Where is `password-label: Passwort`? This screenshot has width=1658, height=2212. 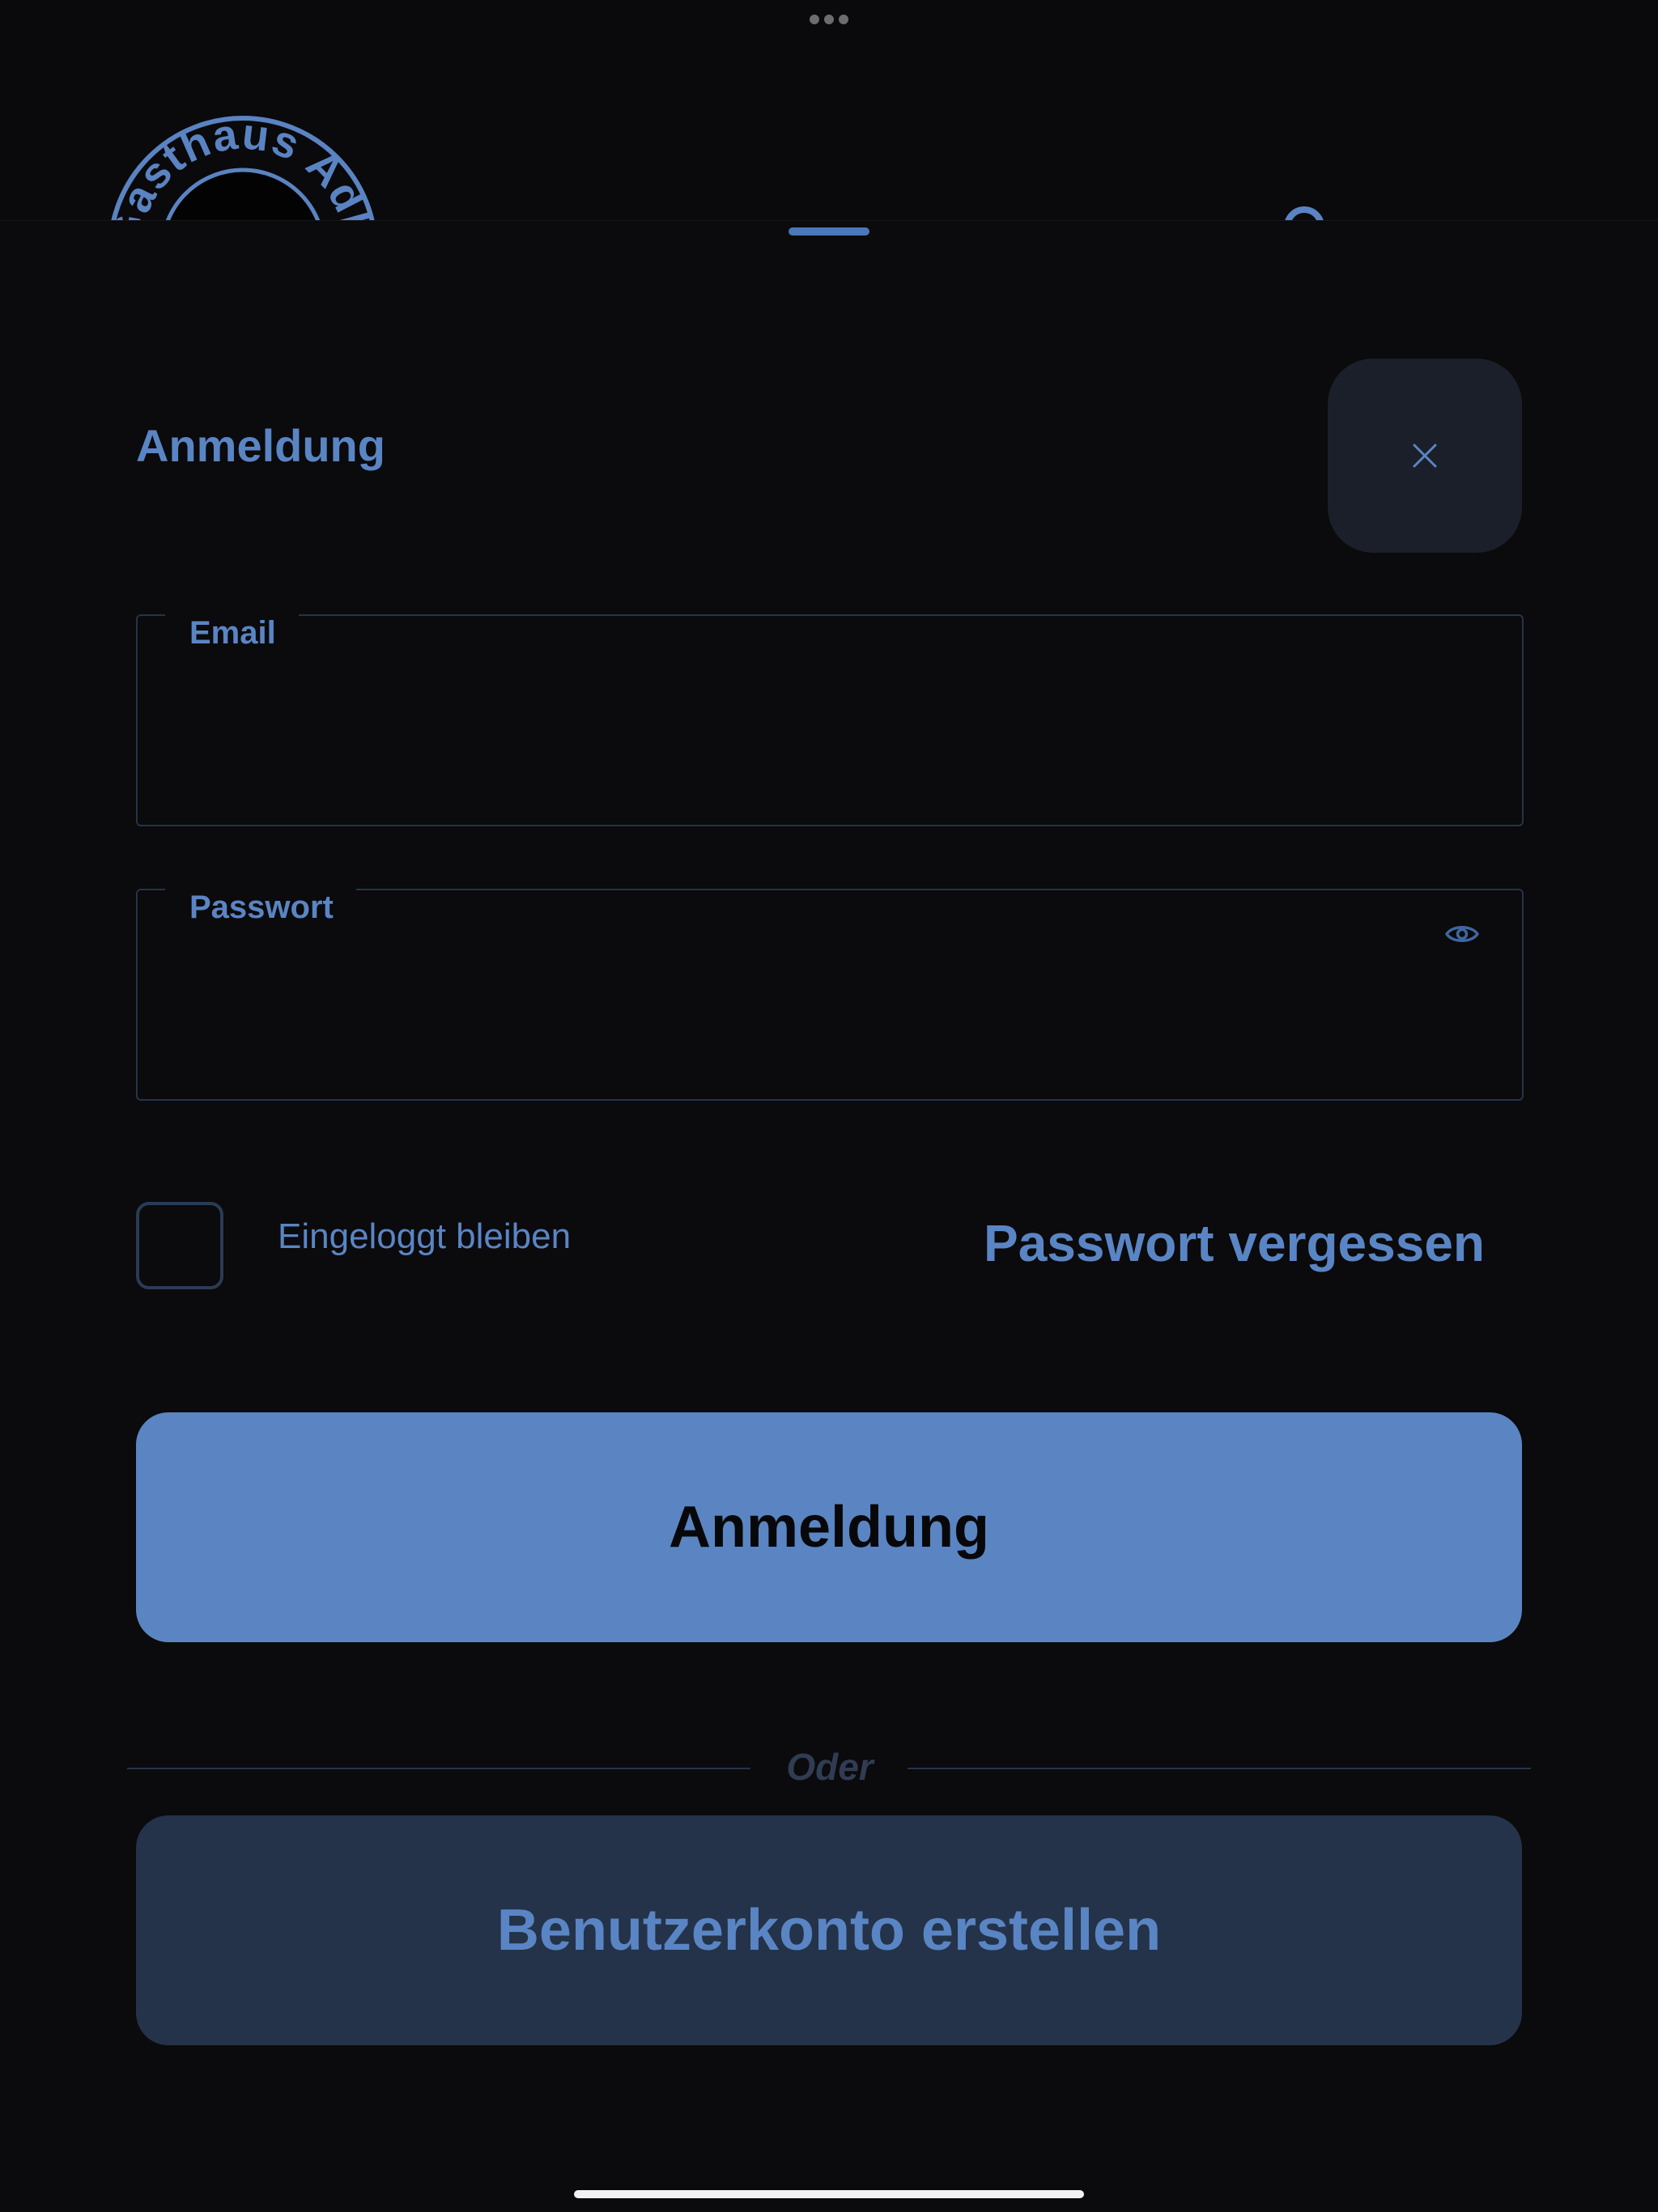
password-label: Passwort is located at coordinates (260, 908).